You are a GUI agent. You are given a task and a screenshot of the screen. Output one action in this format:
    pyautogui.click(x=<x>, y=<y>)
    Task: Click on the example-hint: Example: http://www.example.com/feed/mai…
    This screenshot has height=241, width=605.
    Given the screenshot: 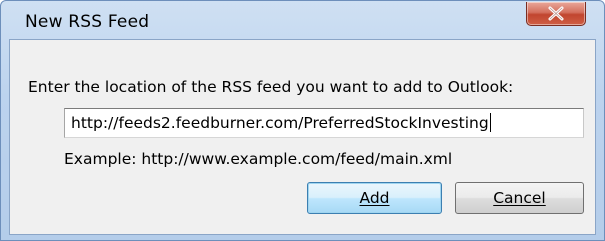 What is the action you would take?
    pyautogui.click(x=258, y=159)
    